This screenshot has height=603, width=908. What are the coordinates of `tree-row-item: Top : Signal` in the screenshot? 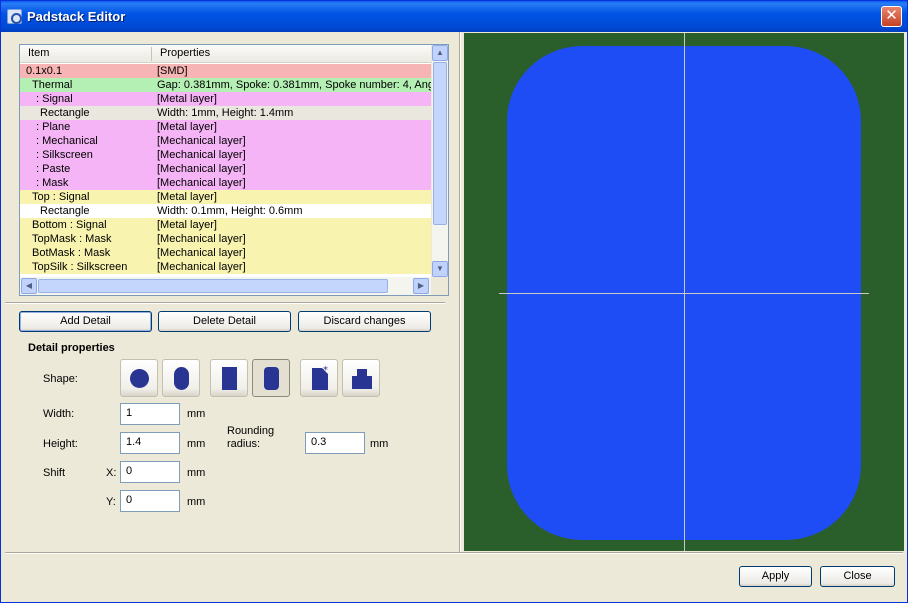 It's located at (61, 197).